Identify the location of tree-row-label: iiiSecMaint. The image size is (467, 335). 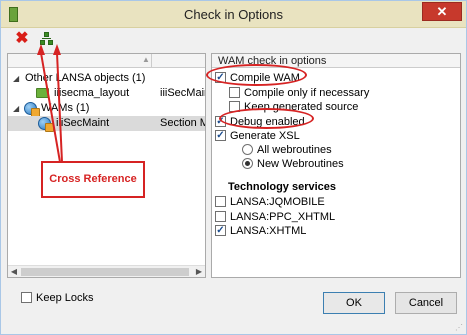
(83, 123).